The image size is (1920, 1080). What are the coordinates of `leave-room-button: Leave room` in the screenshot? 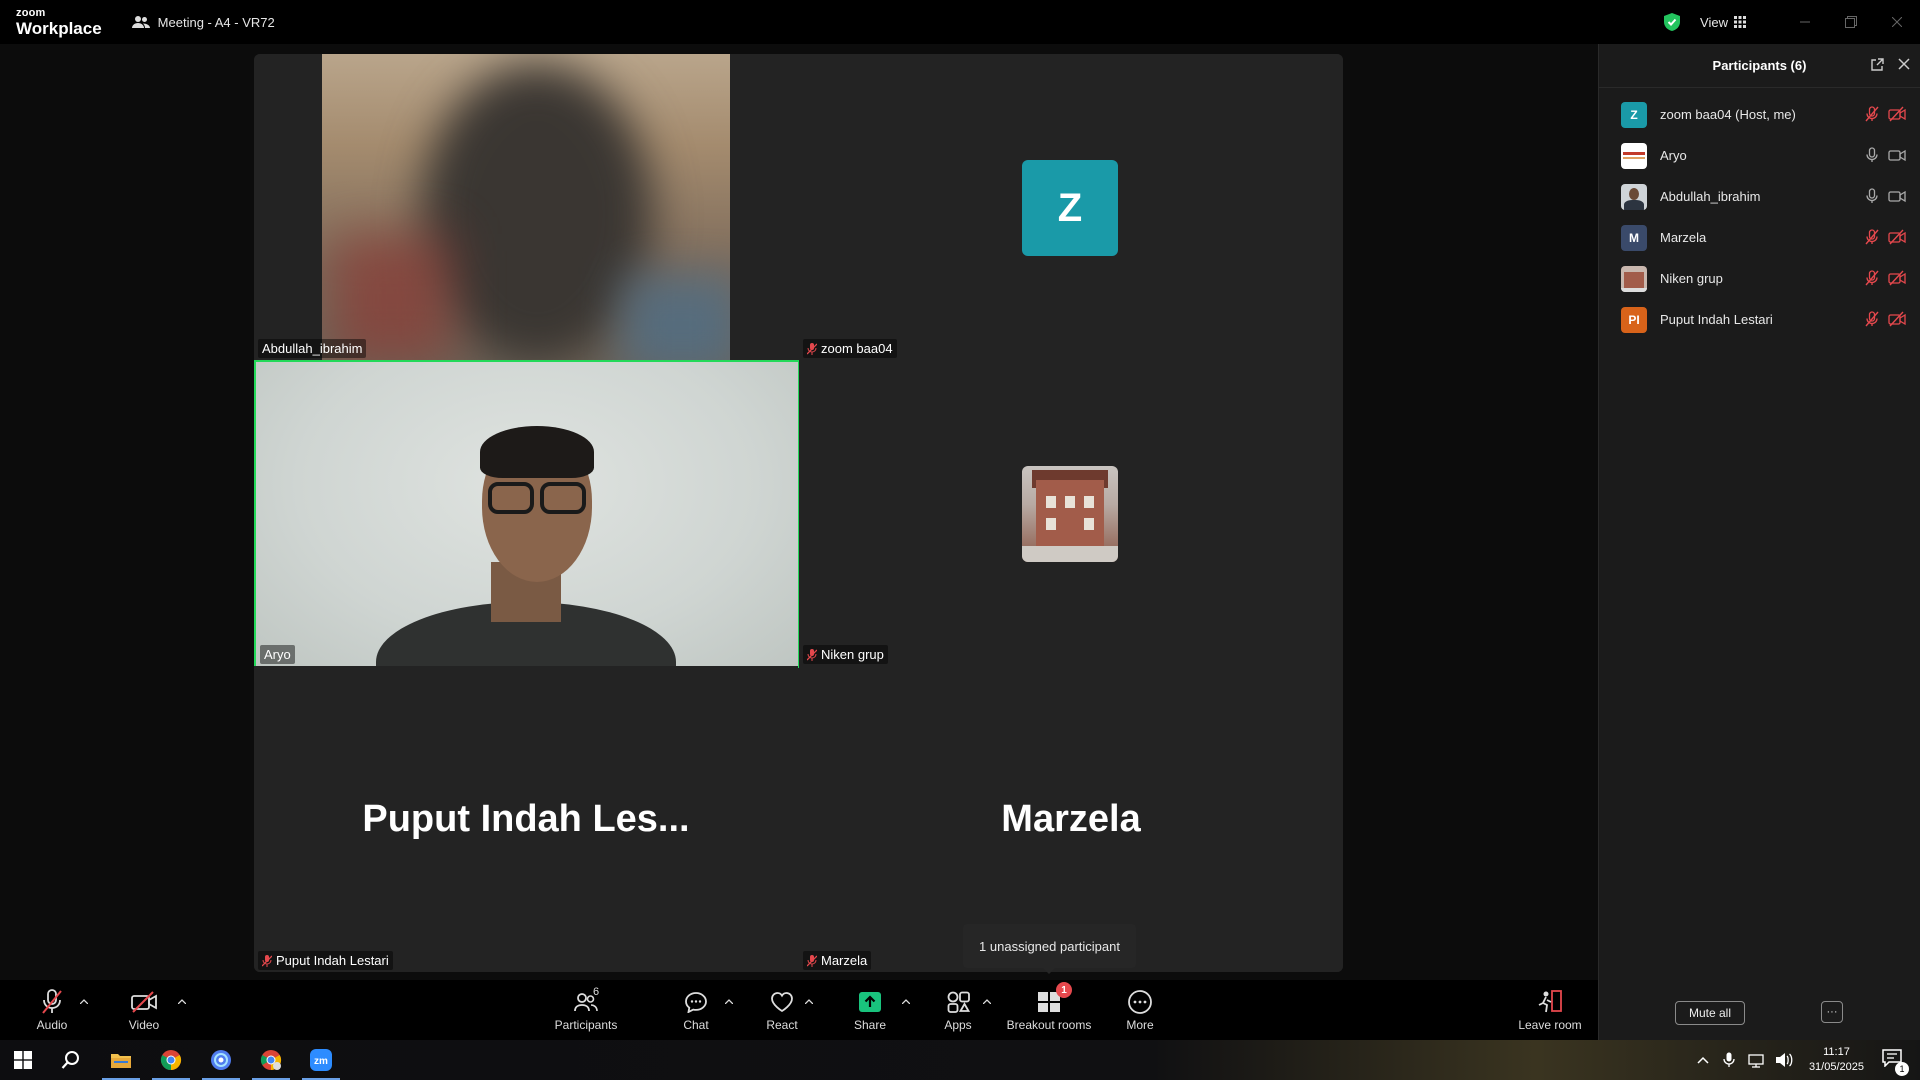 It's located at (1550, 1010).